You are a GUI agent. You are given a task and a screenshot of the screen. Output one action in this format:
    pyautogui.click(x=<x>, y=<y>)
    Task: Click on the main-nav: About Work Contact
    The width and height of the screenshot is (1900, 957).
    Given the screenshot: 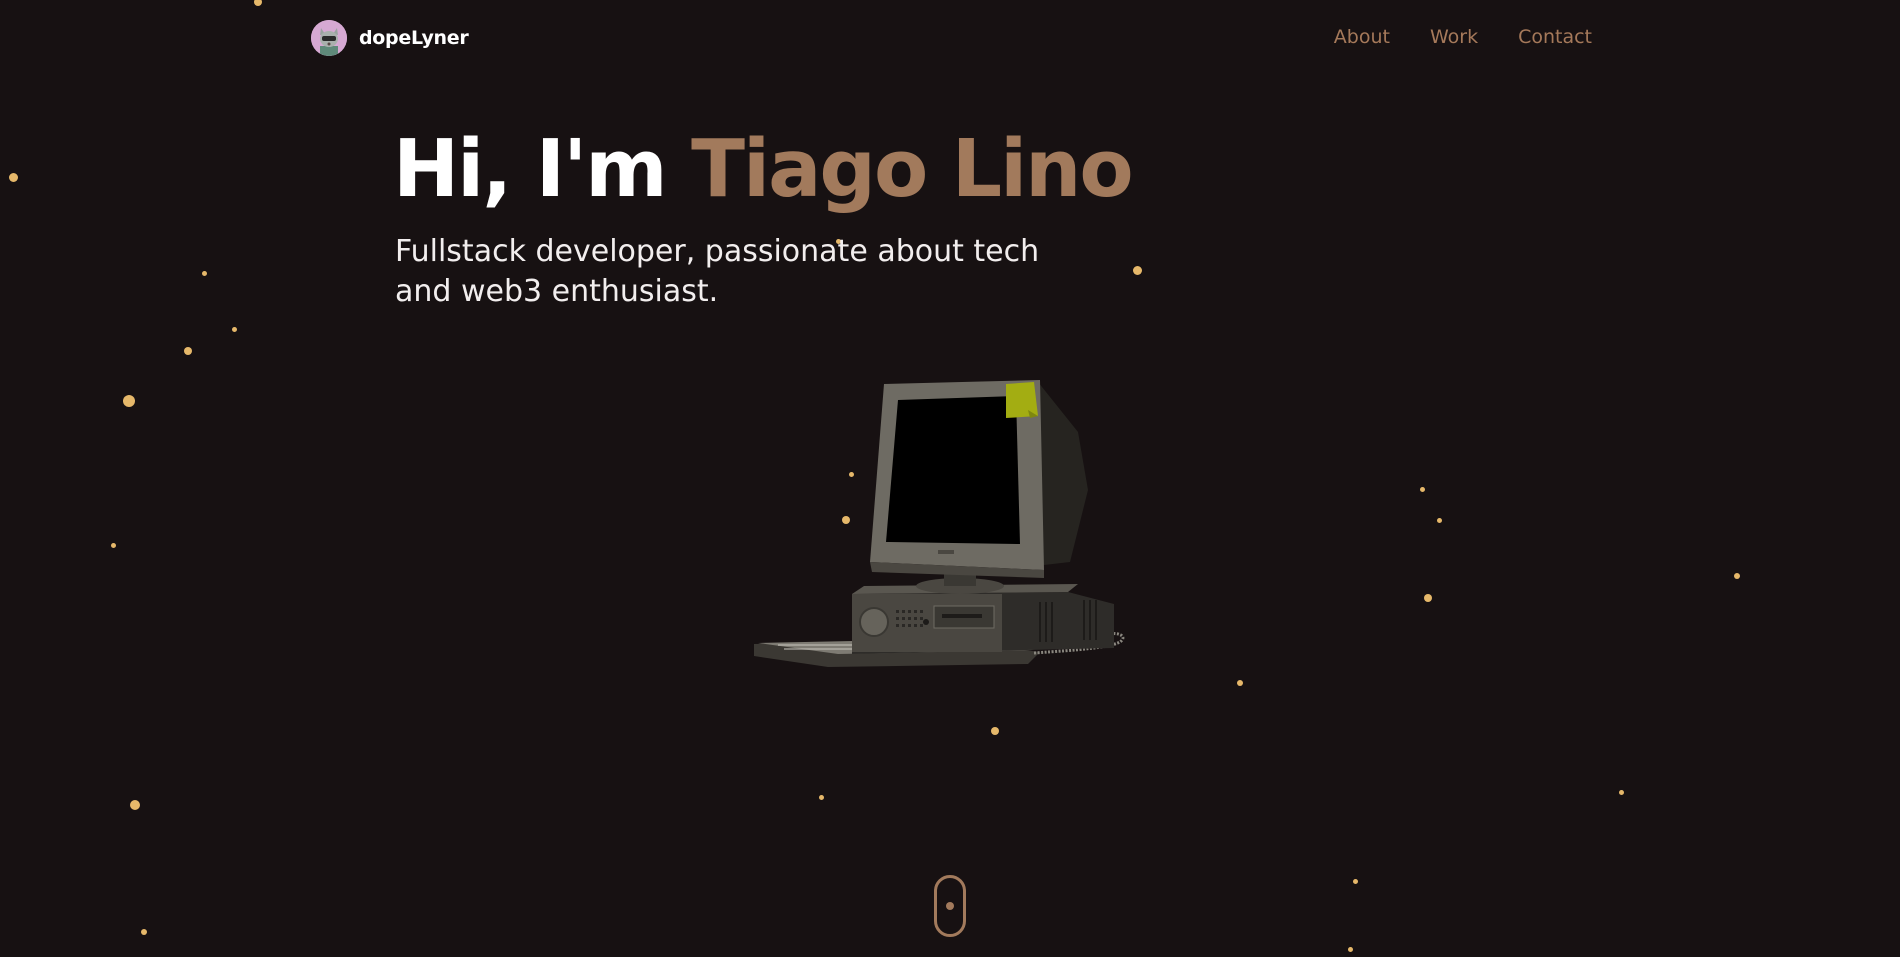 What is the action you would take?
    pyautogui.click(x=1463, y=37)
    